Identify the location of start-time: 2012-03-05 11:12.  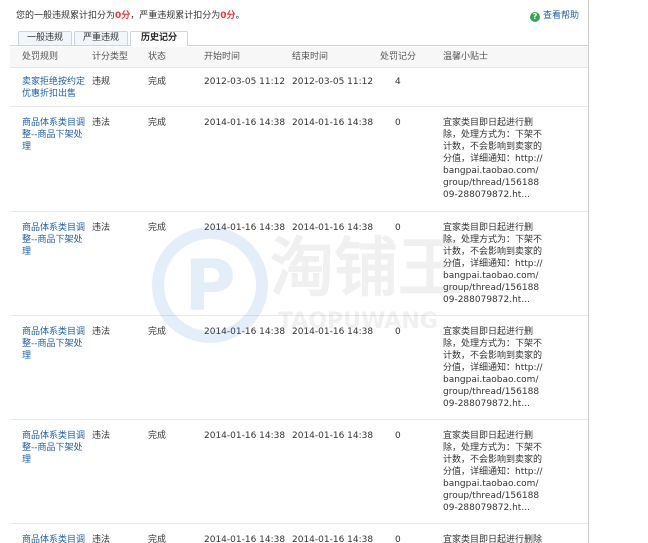
(245, 82).